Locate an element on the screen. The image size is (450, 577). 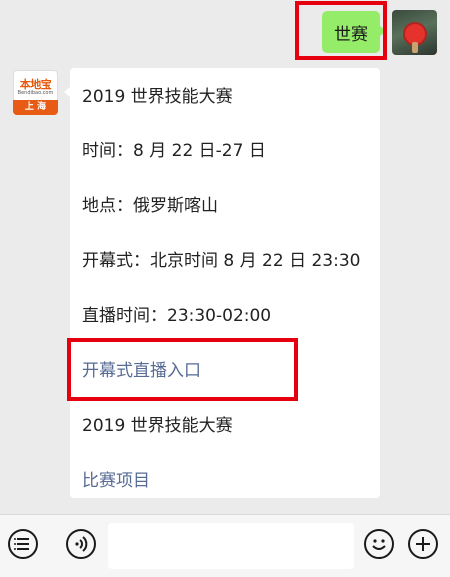
card-event-name: 2019 世界技能大赛 is located at coordinates (157, 426).